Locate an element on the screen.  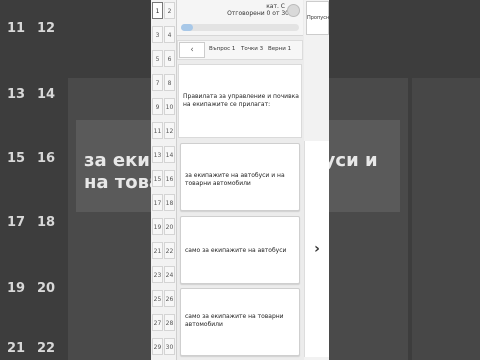
question-number-cell: 1 is located at coordinates (157, 10).